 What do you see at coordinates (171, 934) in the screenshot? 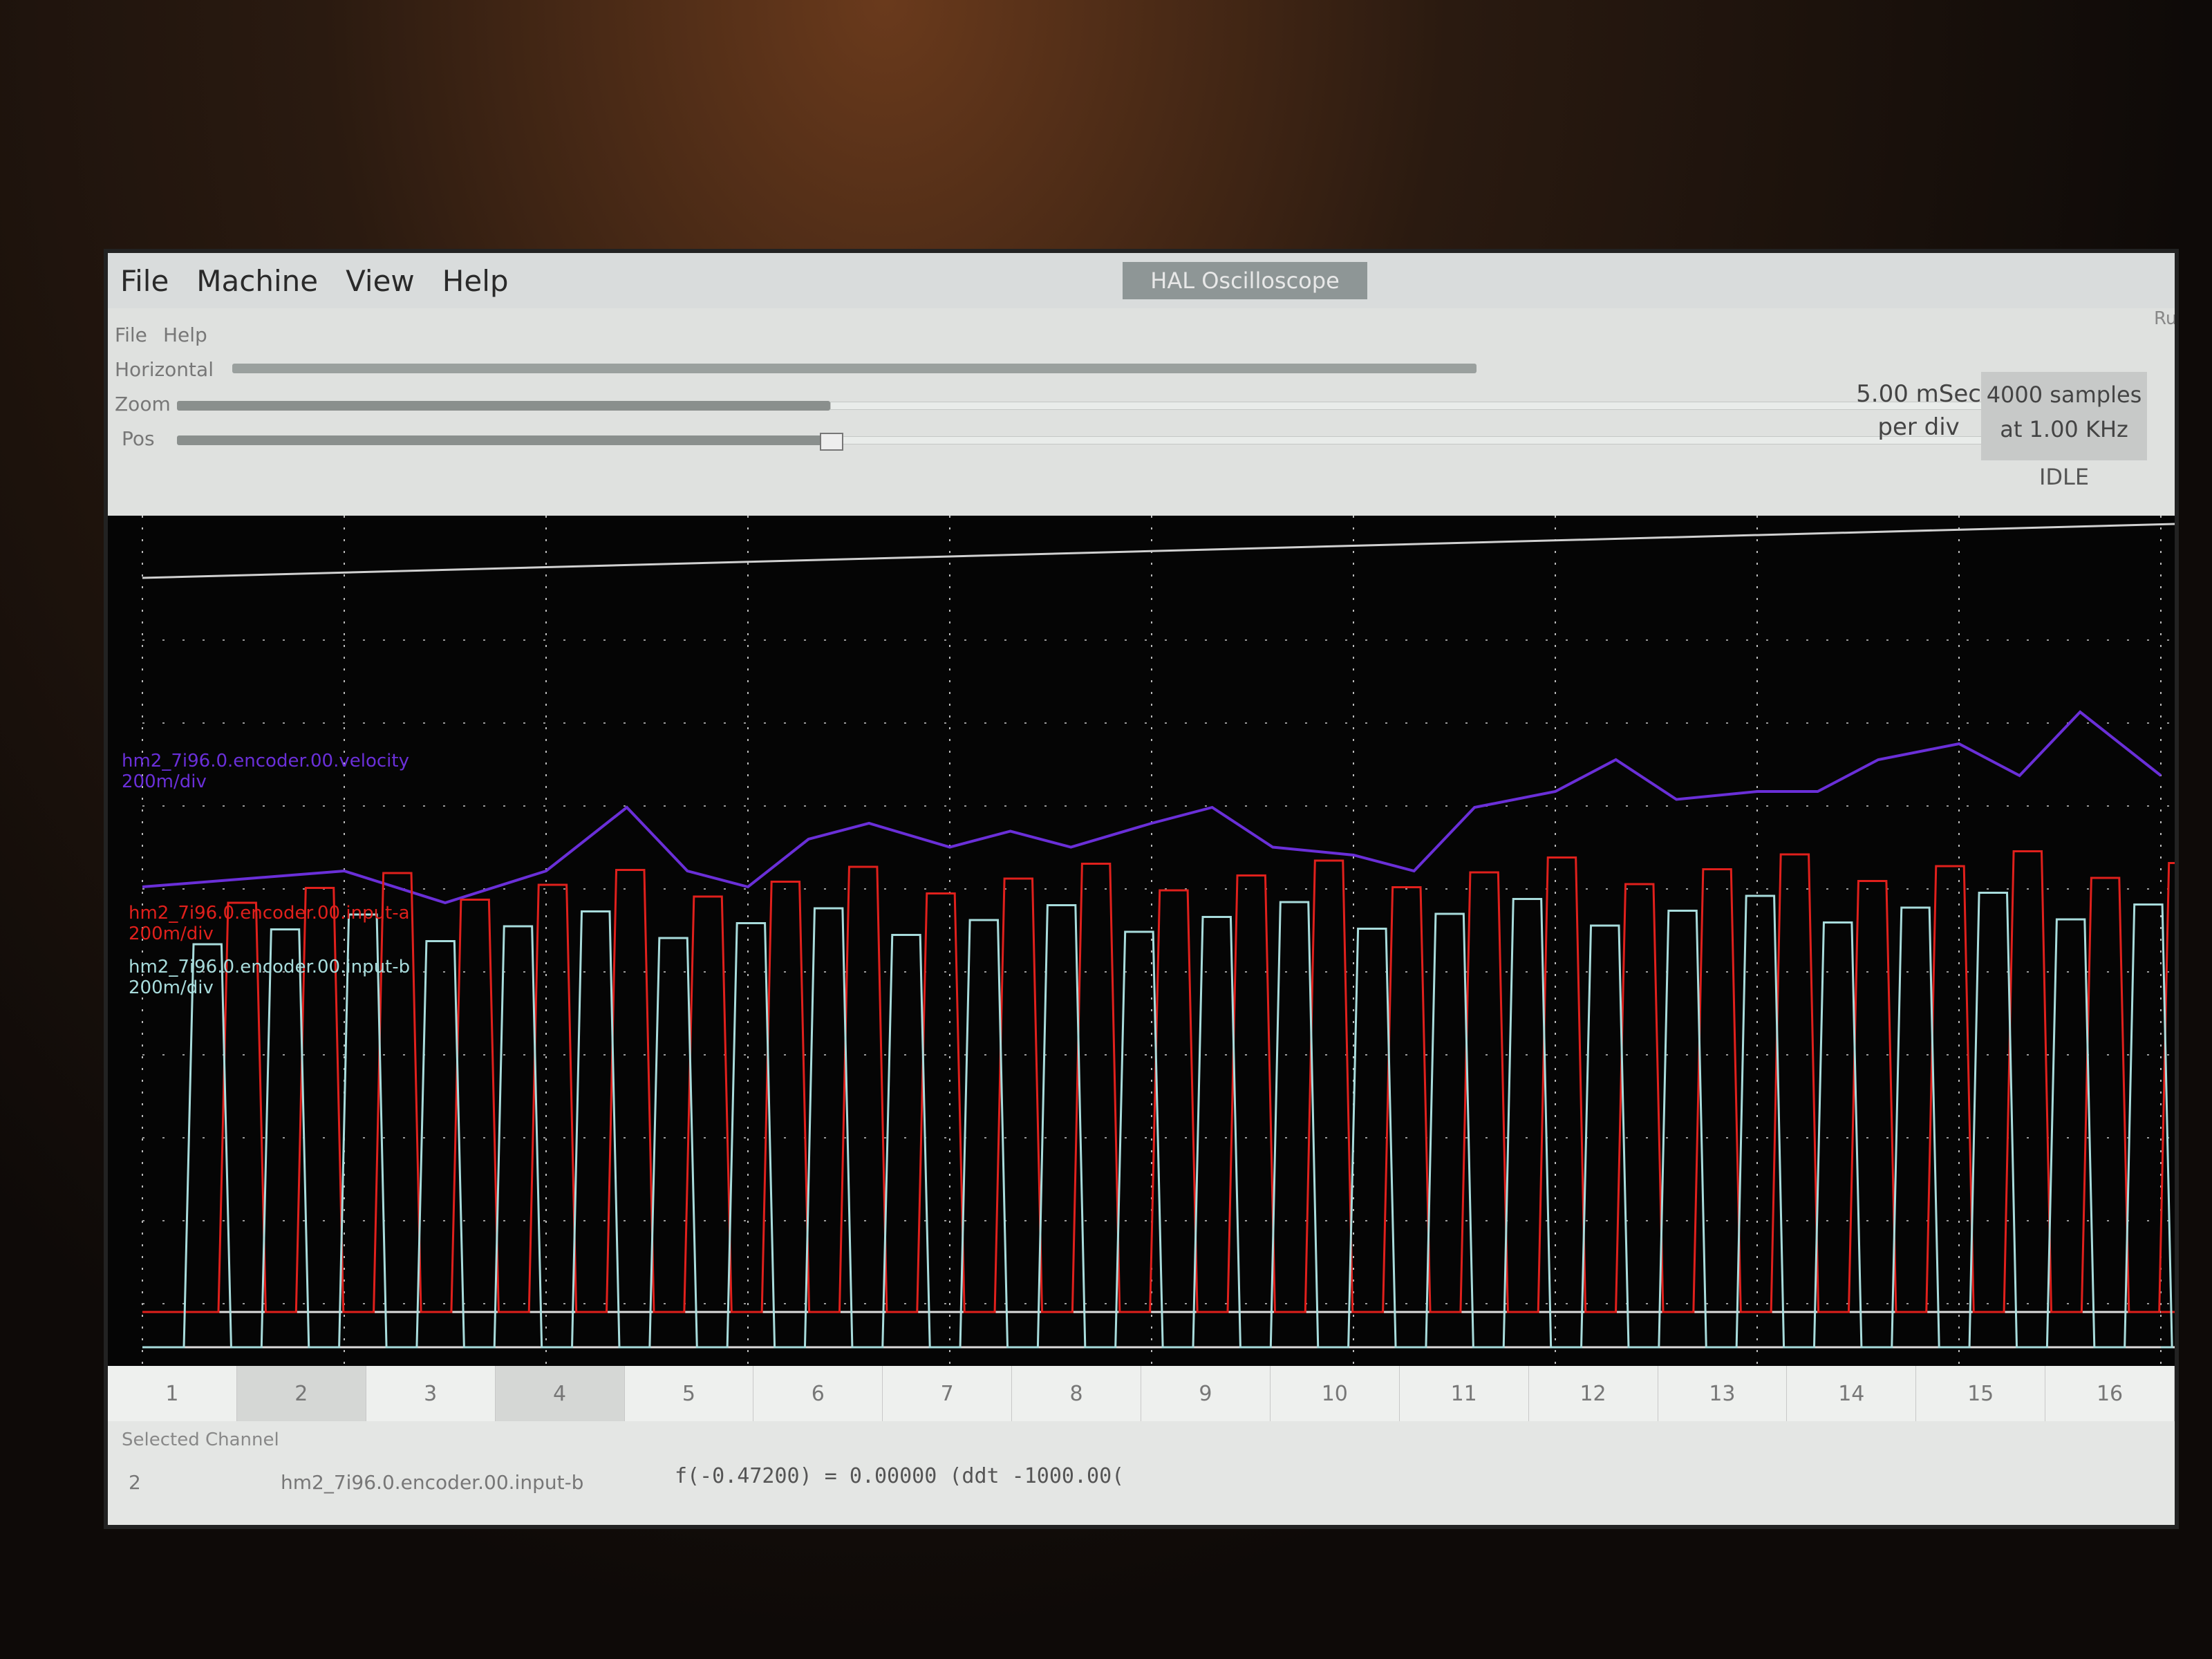
I see `input-a-scale: 200m/div` at bounding box center [171, 934].